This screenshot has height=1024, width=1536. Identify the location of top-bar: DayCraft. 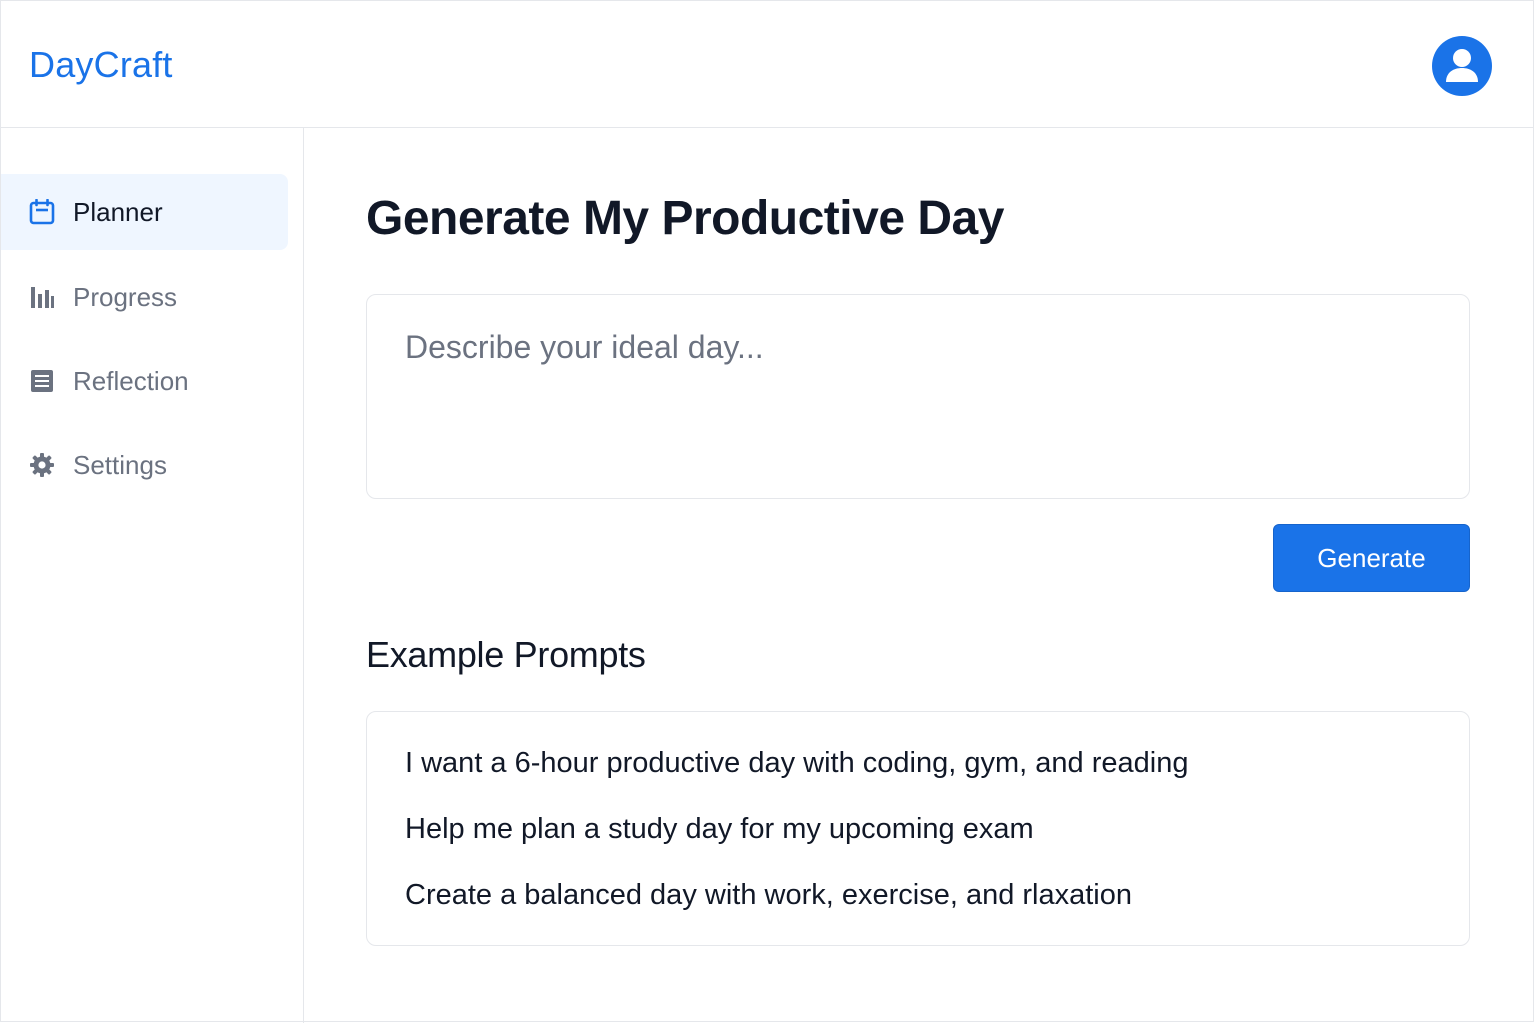
(767, 64).